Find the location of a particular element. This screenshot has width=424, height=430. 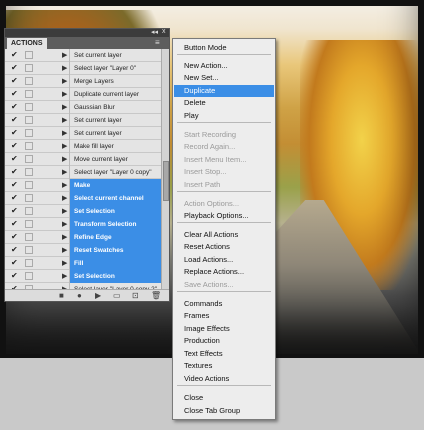

menu-item-play: Play is located at coordinates (224, 116).